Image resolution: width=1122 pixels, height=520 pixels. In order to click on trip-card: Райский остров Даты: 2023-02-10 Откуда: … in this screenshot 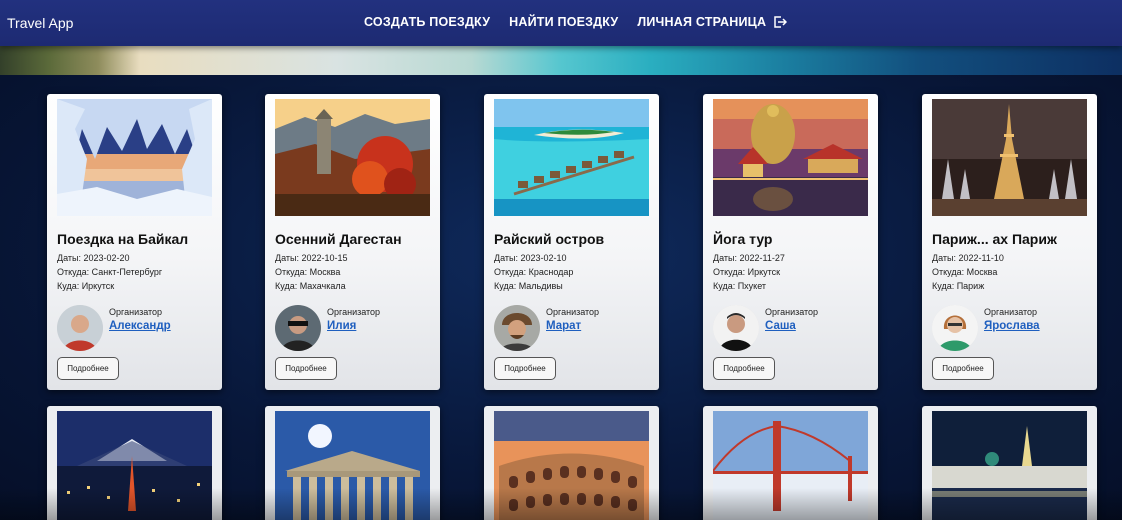, I will do `click(571, 242)`.